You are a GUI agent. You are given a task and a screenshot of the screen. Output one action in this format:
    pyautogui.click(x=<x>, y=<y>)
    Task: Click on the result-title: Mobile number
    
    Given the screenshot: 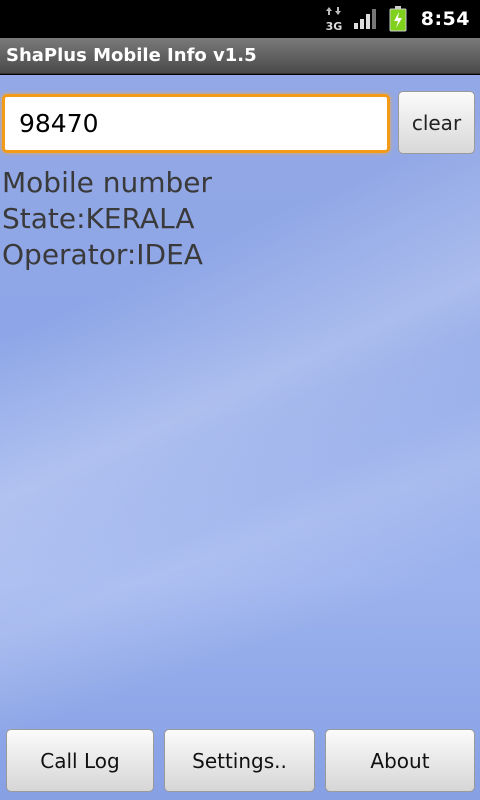 What is the action you would take?
    pyautogui.click(x=107, y=182)
    